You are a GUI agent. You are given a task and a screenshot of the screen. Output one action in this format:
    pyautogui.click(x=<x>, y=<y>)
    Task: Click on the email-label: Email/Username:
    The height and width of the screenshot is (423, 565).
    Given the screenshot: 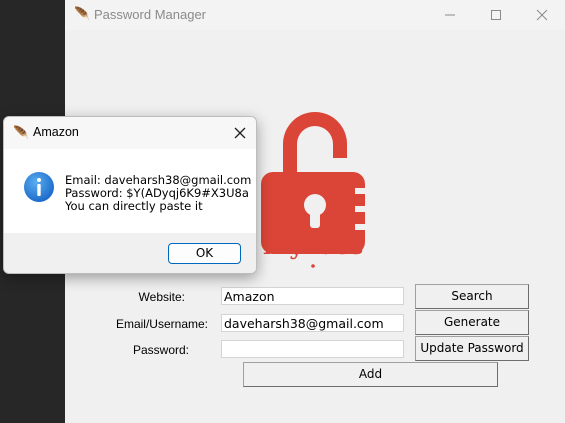 What is the action you would take?
    pyautogui.click(x=161, y=324)
    